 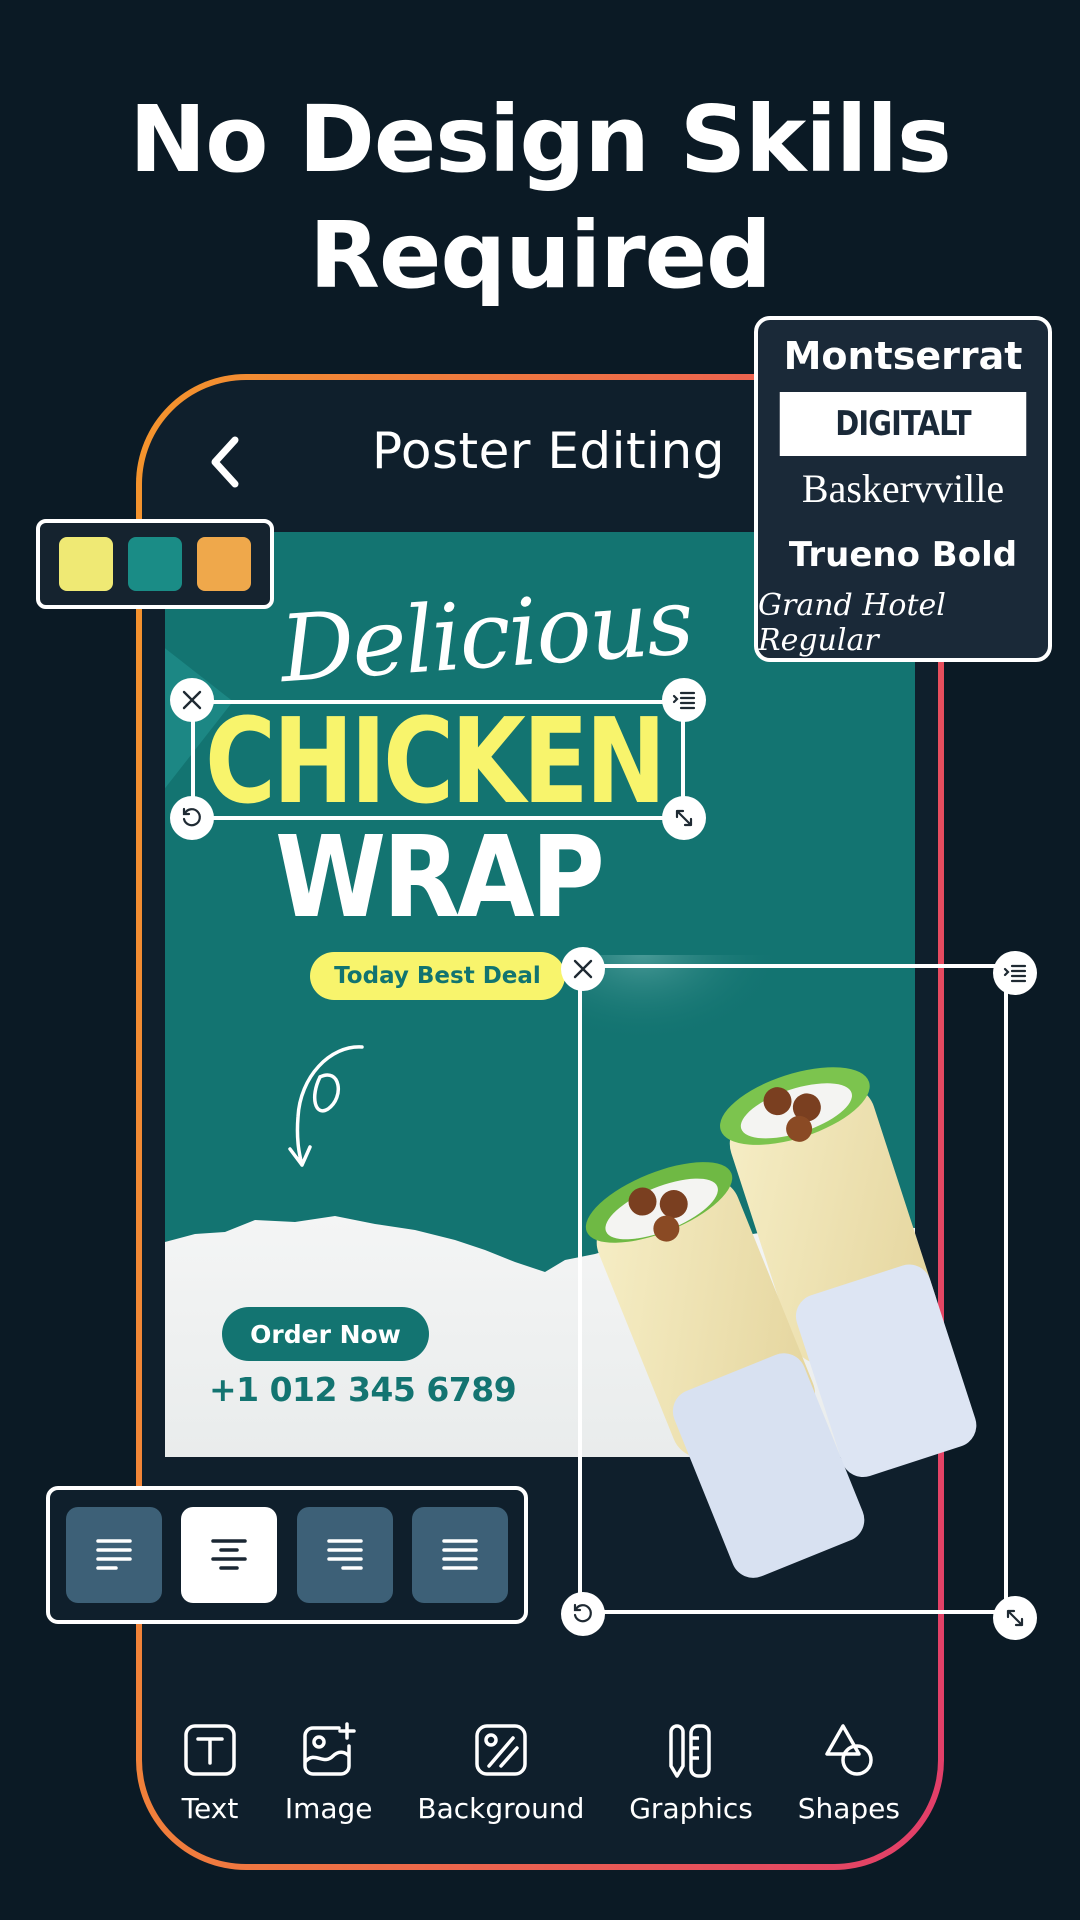 What do you see at coordinates (363, 1389) in the screenshot?
I see `poster-phone-number: +1 012 345 6789` at bounding box center [363, 1389].